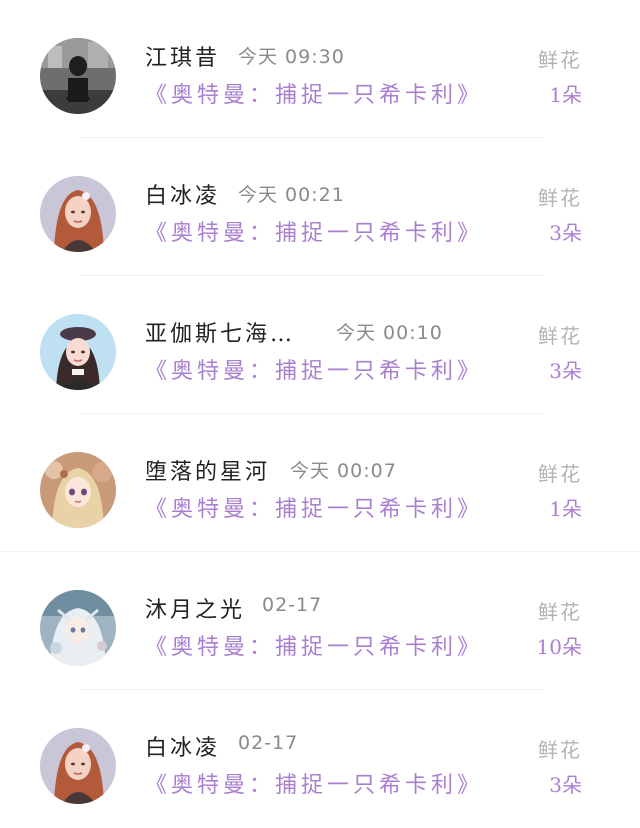 The width and height of the screenshot is (640, 828). What do you see at coordinates (559, 647) in the screenshot?
I see `gift-count: 10朵` at bounding box center [559, 647].